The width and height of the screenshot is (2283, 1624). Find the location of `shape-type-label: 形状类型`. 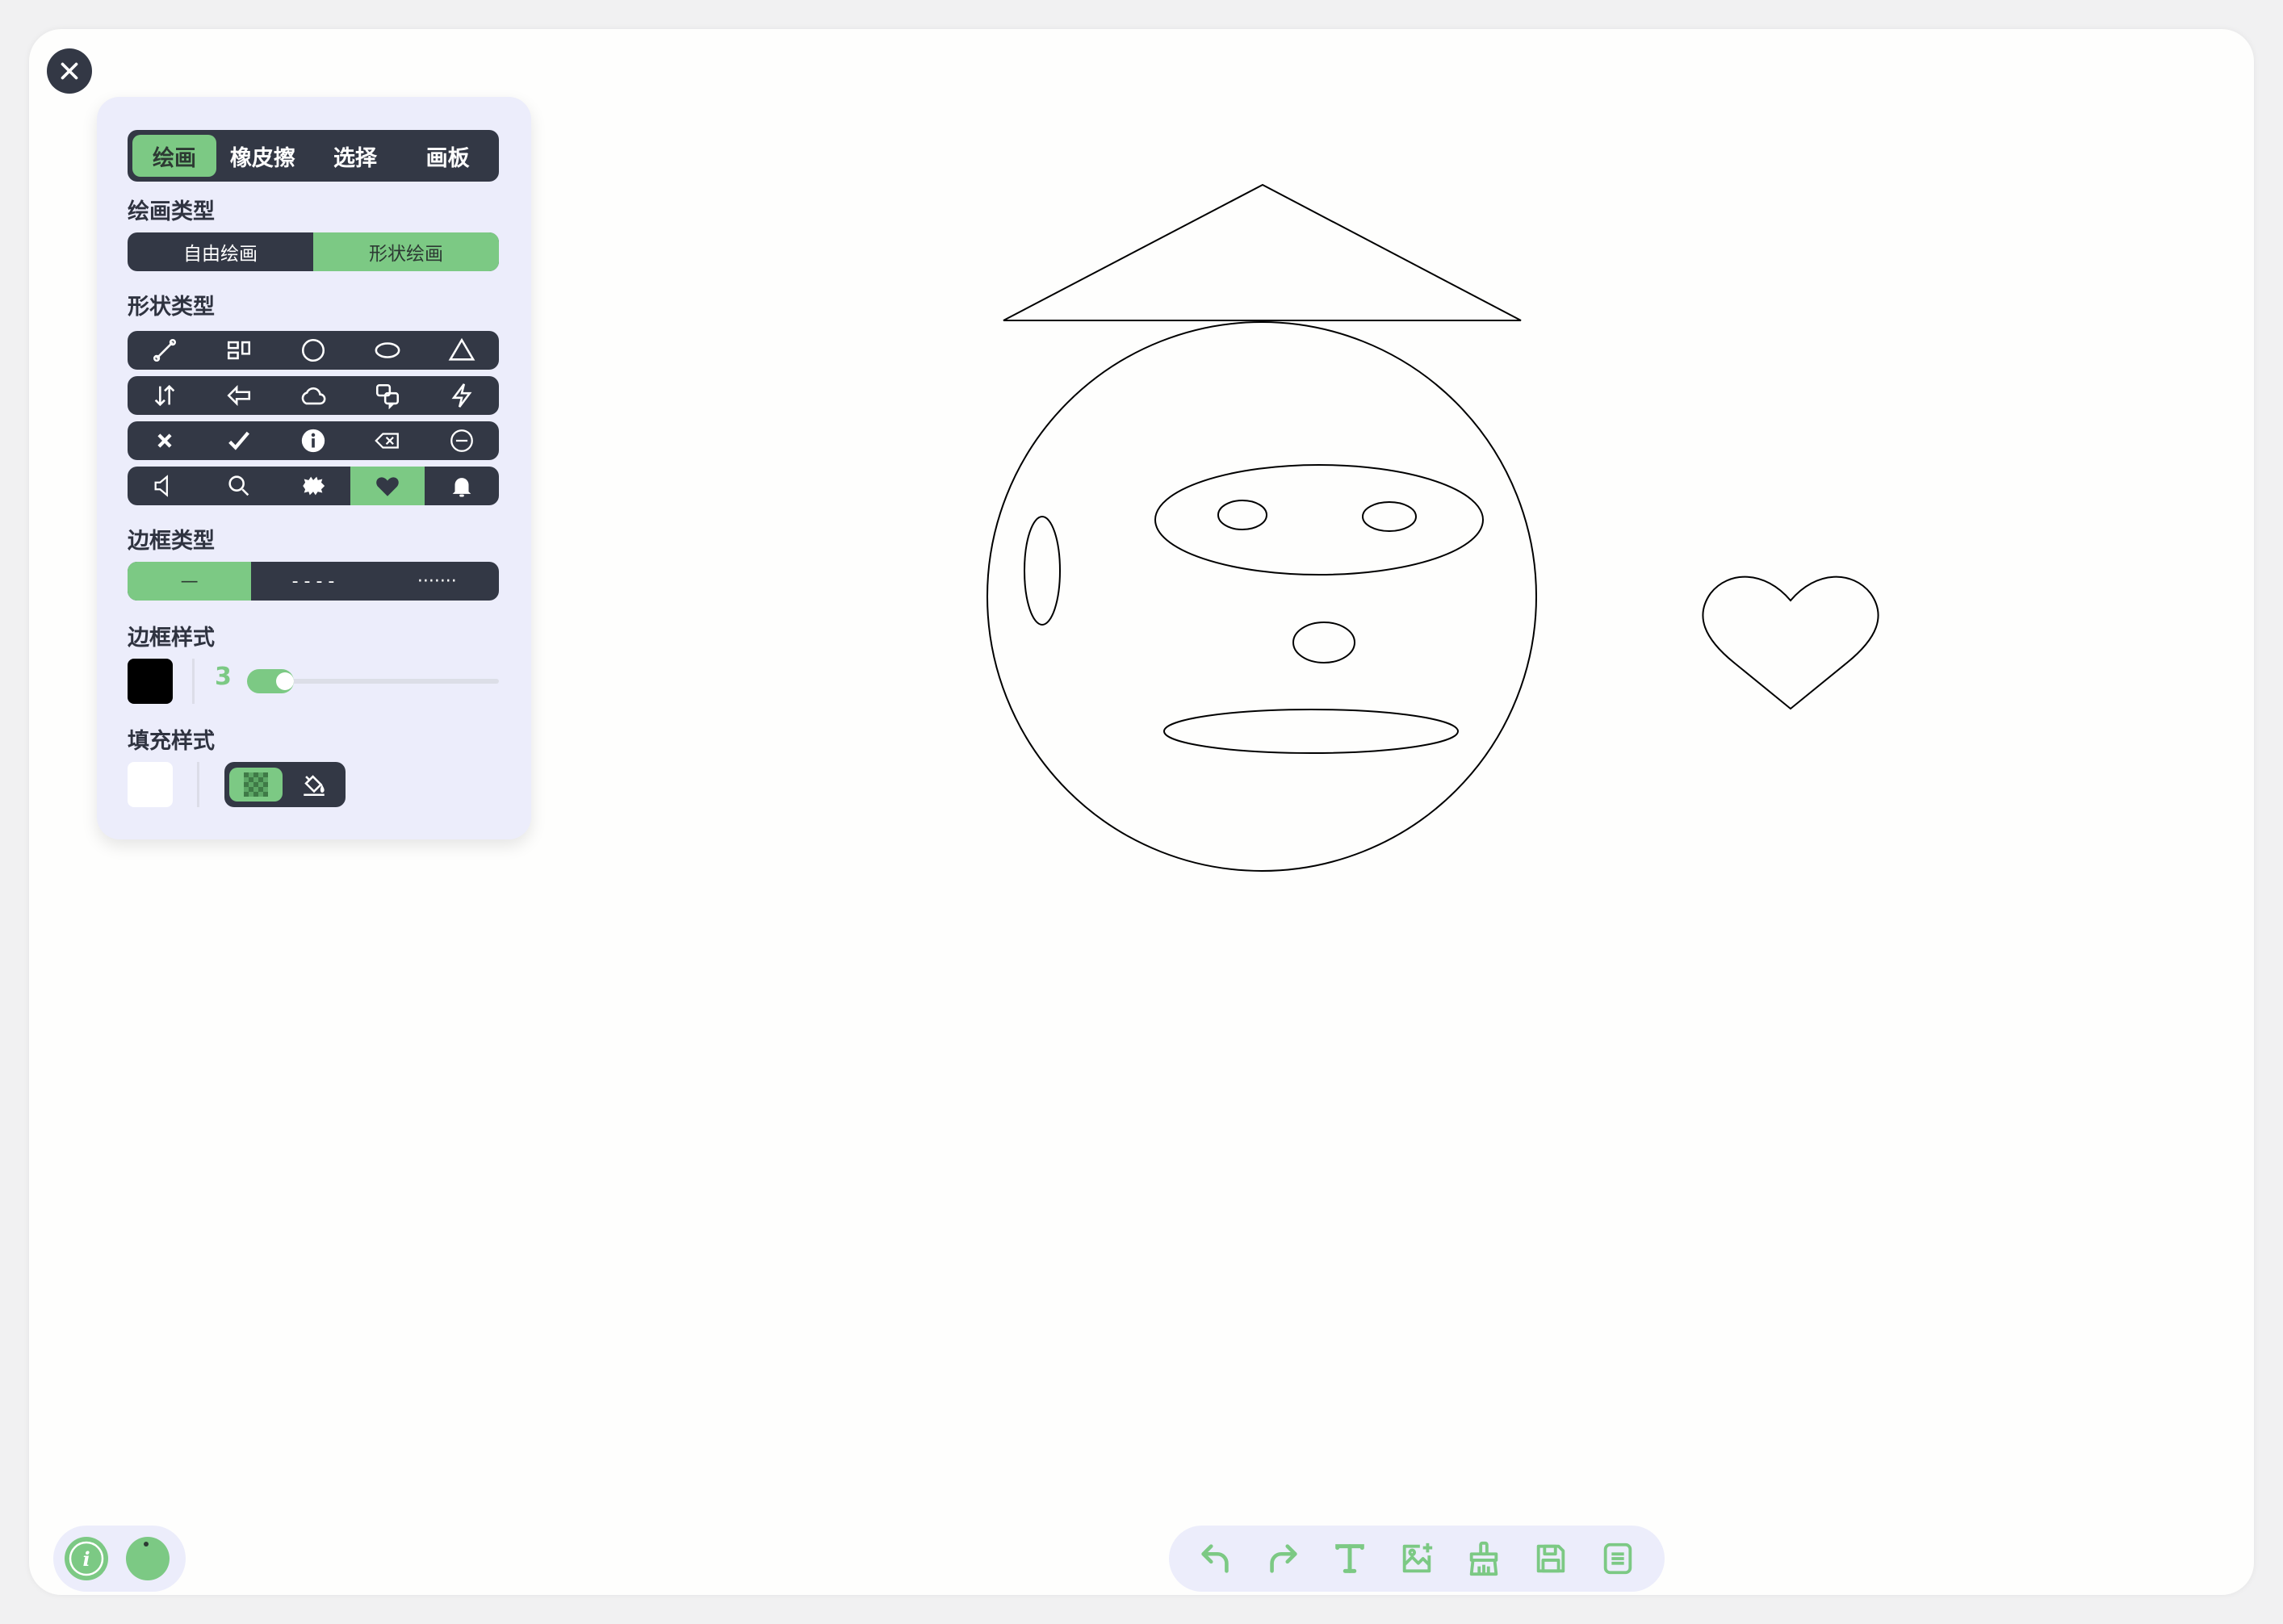

shape-type-label: 形状类型 is located at coordinates (172, 307).